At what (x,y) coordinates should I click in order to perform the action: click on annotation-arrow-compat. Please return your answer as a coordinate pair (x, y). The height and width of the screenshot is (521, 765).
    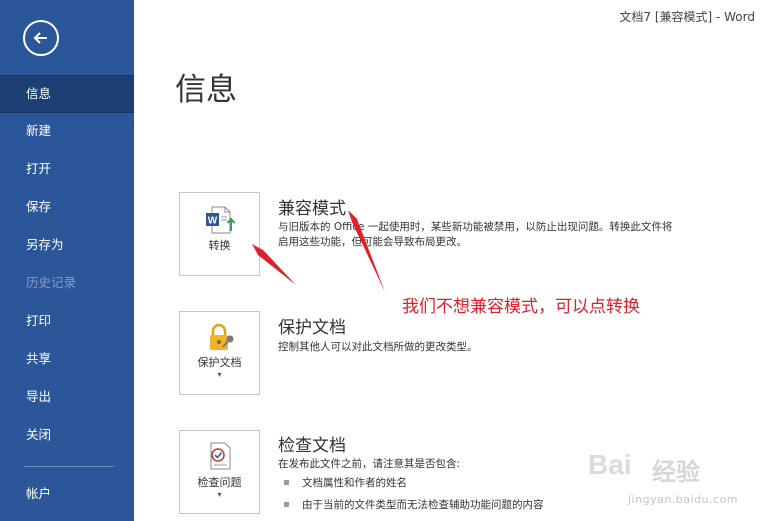
    Looking at the image, I should click on (366, 251).